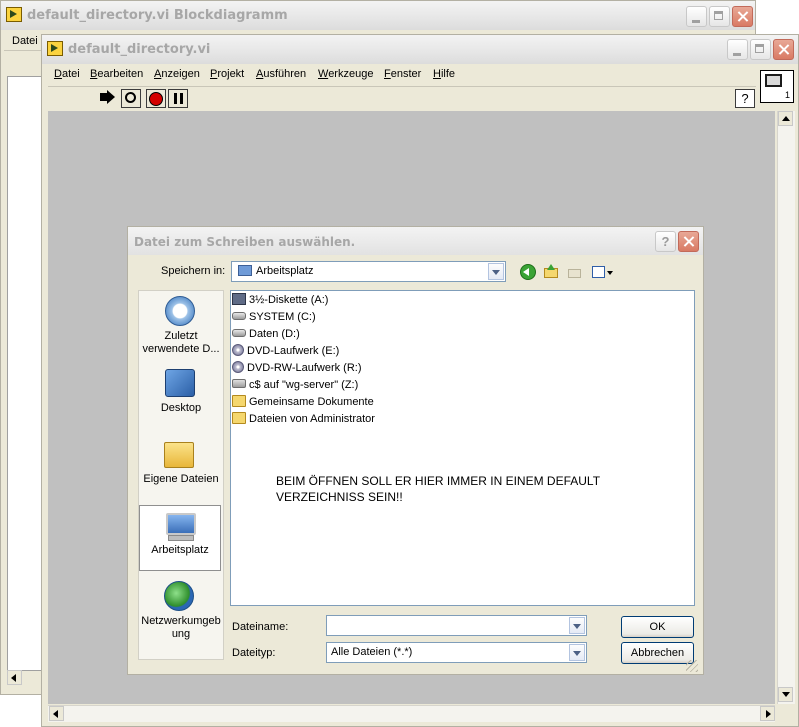  What do you see at coordinates (444, 74) in the screenshot?
I see `menu-item-hilfe: Hilfe` at bounding box center [444, 74].